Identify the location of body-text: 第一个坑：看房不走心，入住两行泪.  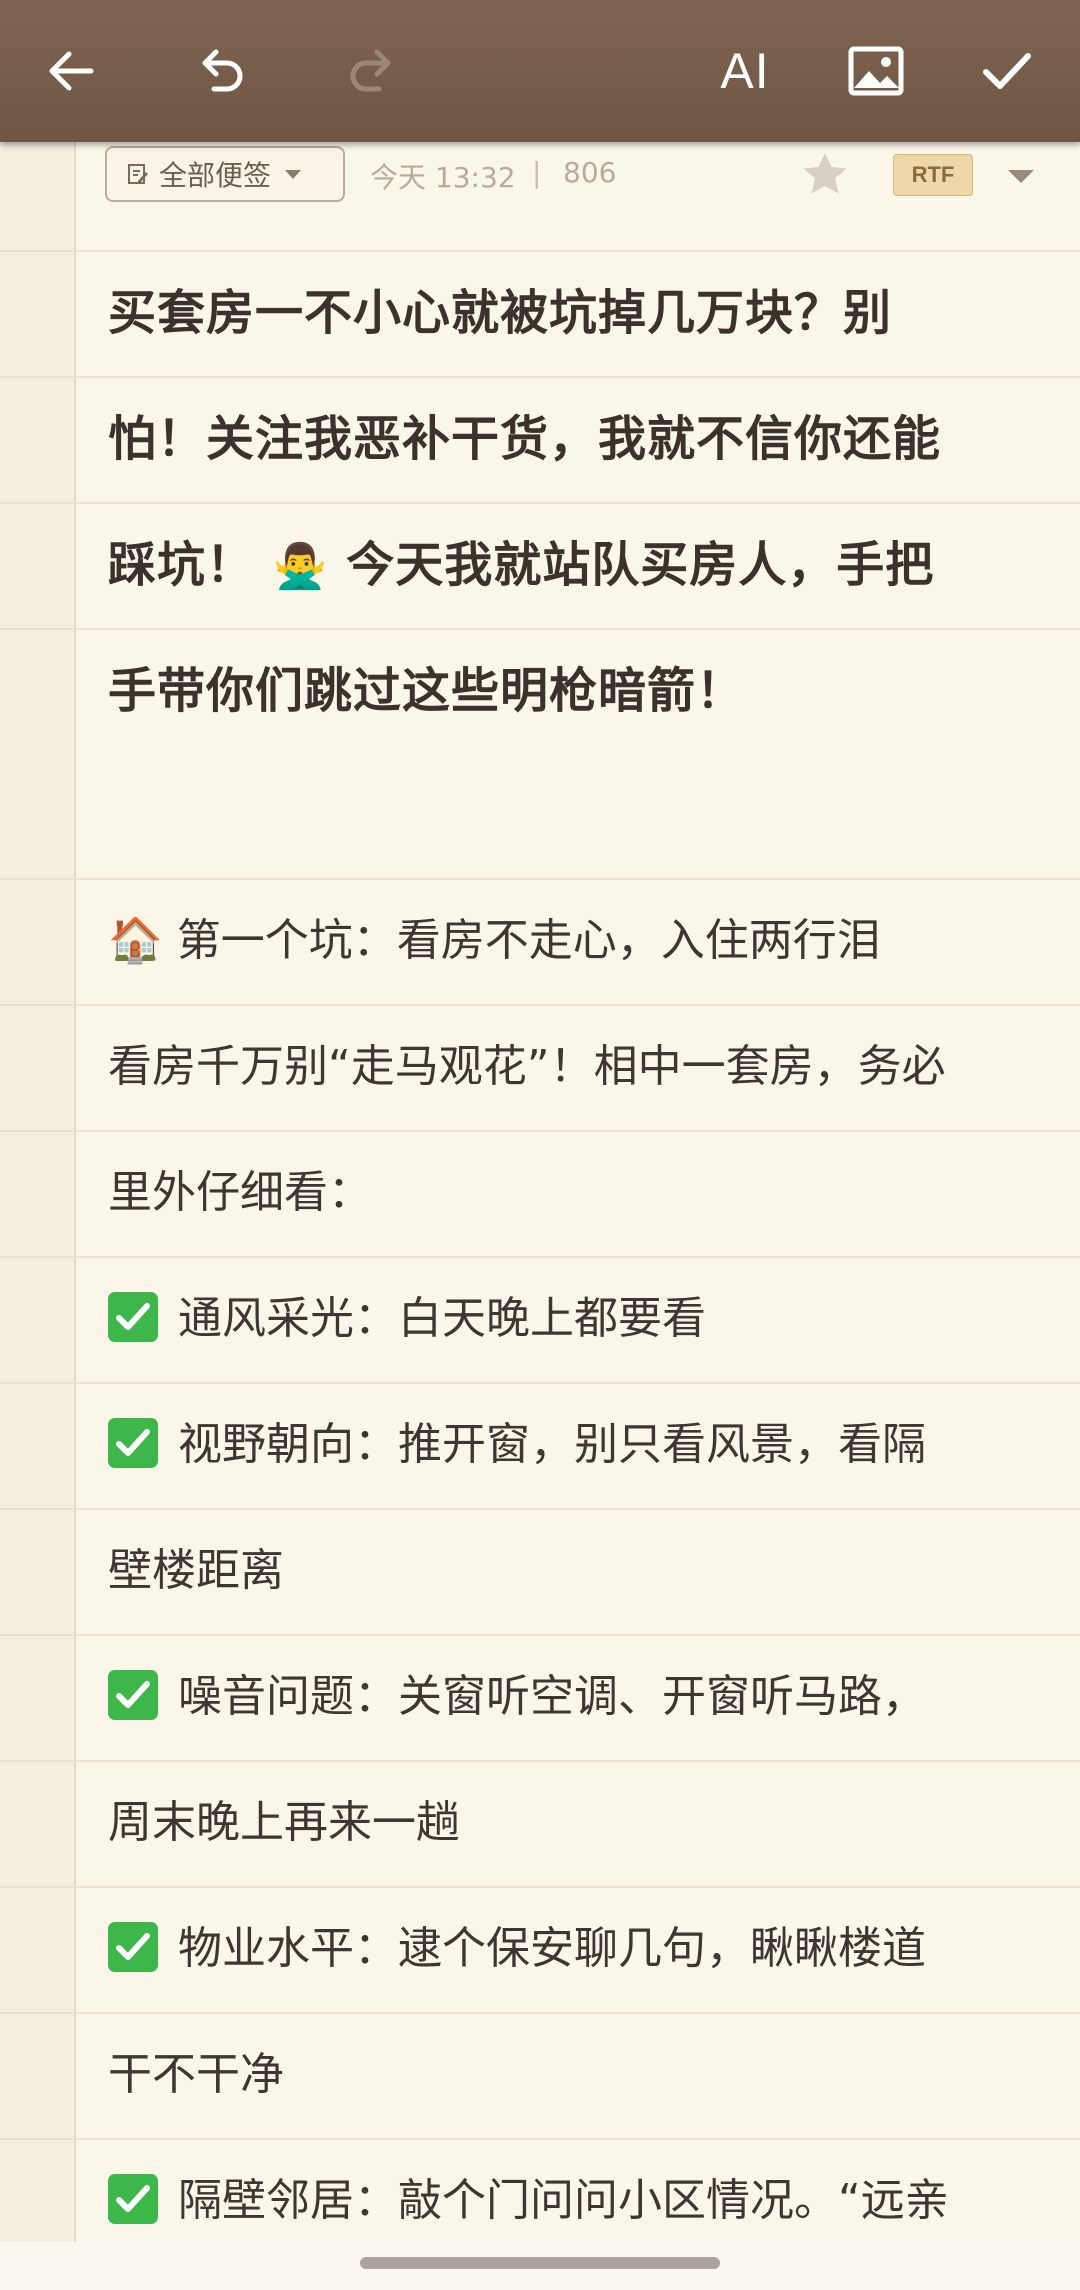
(528, 940).